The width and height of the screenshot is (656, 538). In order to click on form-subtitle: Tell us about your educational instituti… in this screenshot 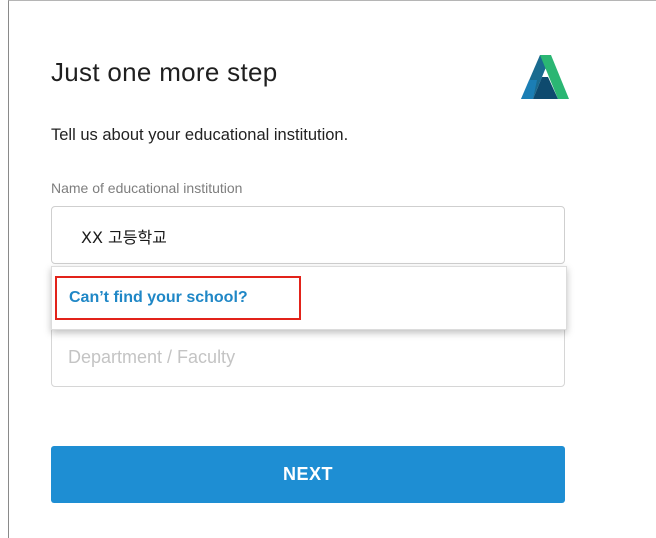, I will do `click(200, 135)`.